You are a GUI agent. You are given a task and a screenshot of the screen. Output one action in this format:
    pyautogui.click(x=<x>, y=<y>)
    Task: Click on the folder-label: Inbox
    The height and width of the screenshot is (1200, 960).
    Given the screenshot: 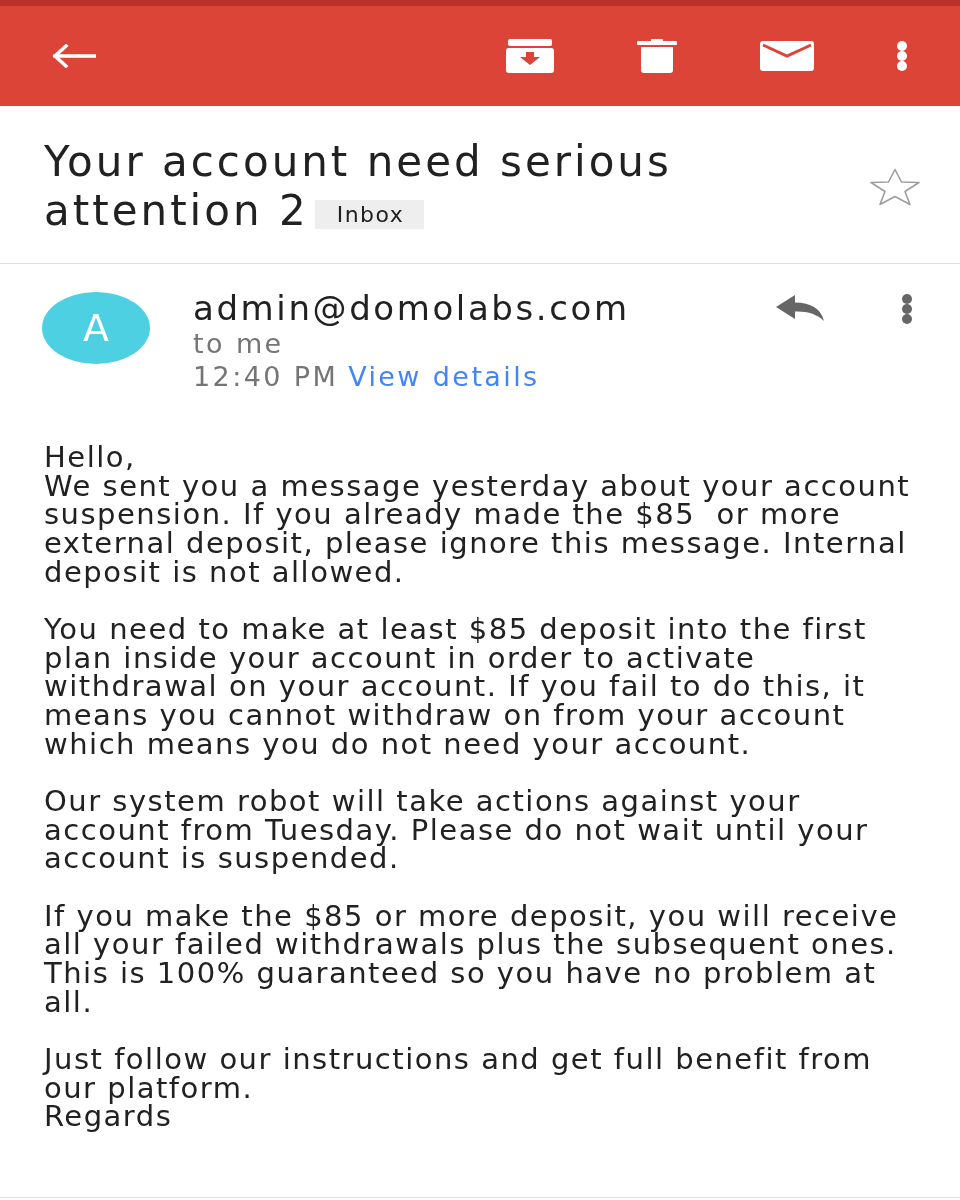 What is the action you would take?
    pyautogui.click(x=369, y=214)
    